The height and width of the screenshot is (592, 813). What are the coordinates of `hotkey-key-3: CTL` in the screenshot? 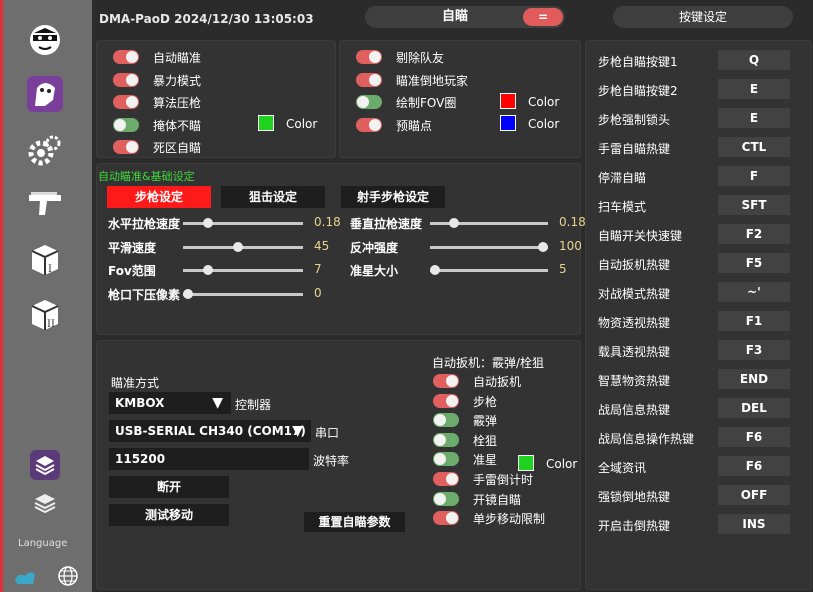 It's located at (754, 147).